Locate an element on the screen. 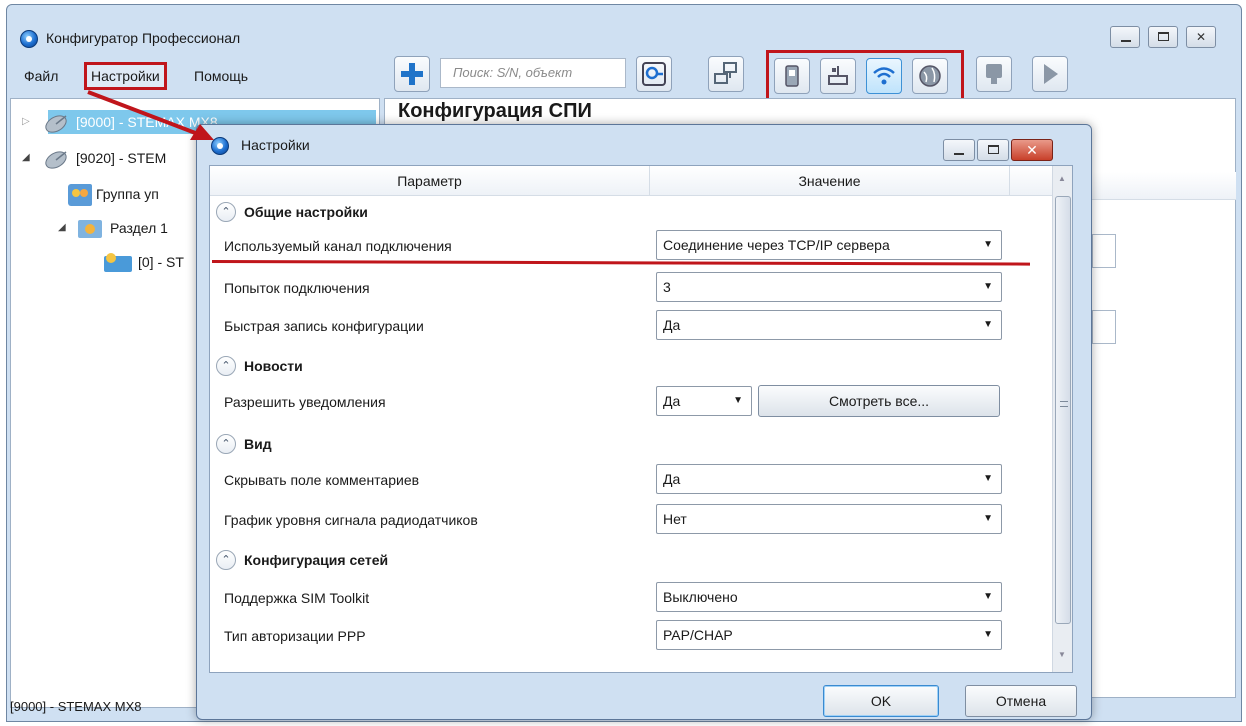 Image resolution: width=1246 pixels, height=726 pixels. param-label-attempts: Попыток подключения is located at coordinates (297, 288).